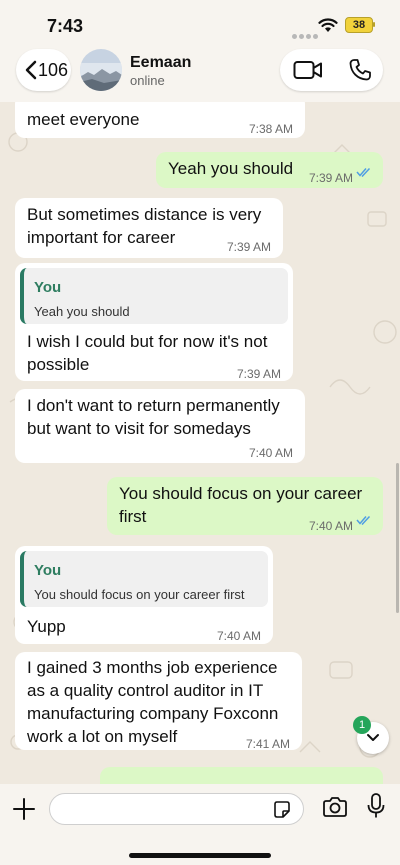  I want to click on message-text: Yeah you should, so click(231, 168).